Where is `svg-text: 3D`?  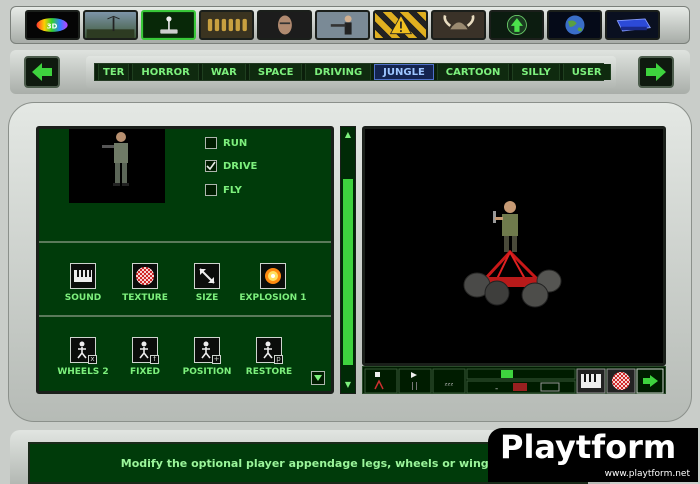 svg-text: 3D is located at coordinates (52, 26).